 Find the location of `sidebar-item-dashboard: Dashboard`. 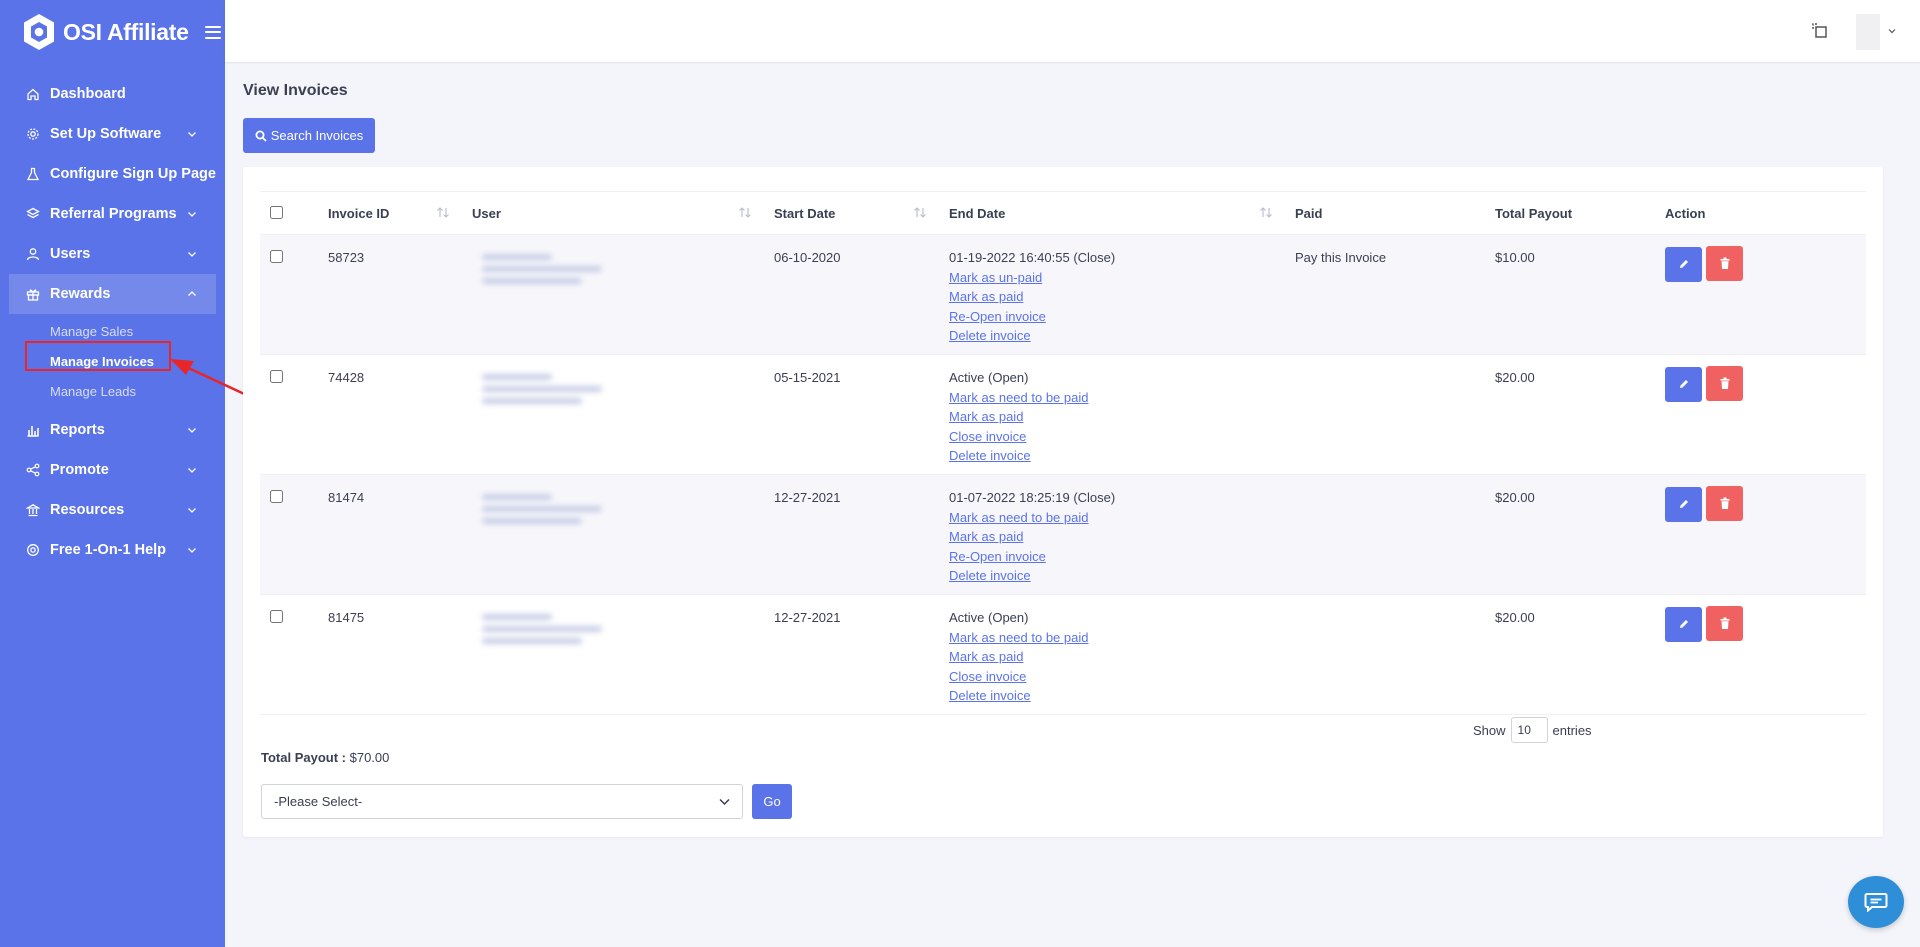

sidebar-item-dashboard: Dashboard is located at coordinates (112, 94).